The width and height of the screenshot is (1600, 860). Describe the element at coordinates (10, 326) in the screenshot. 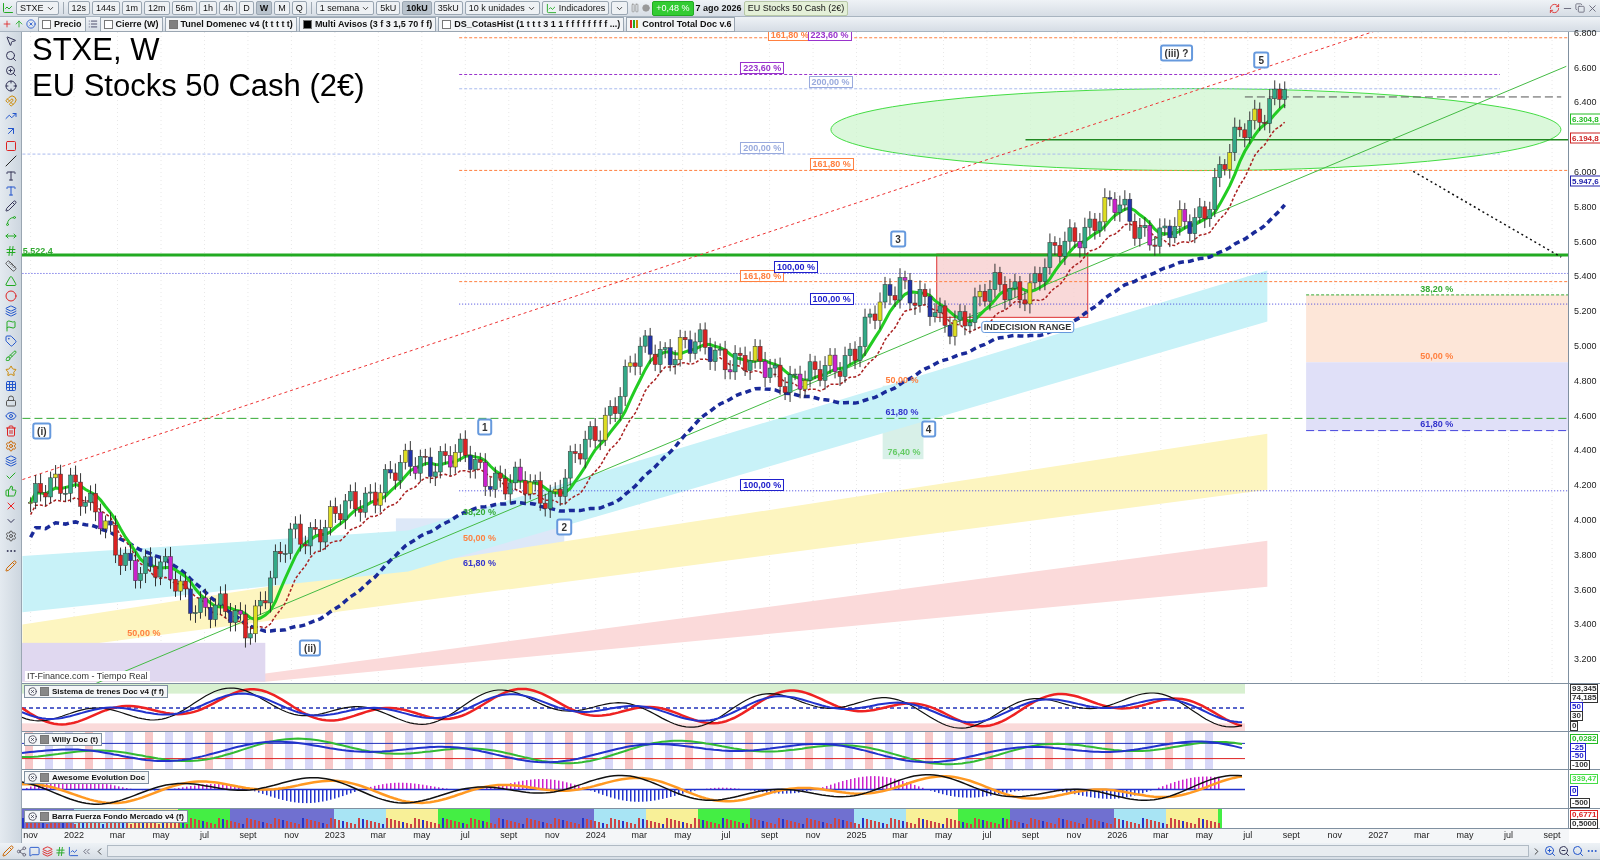

I see `flag-icon` at that location.